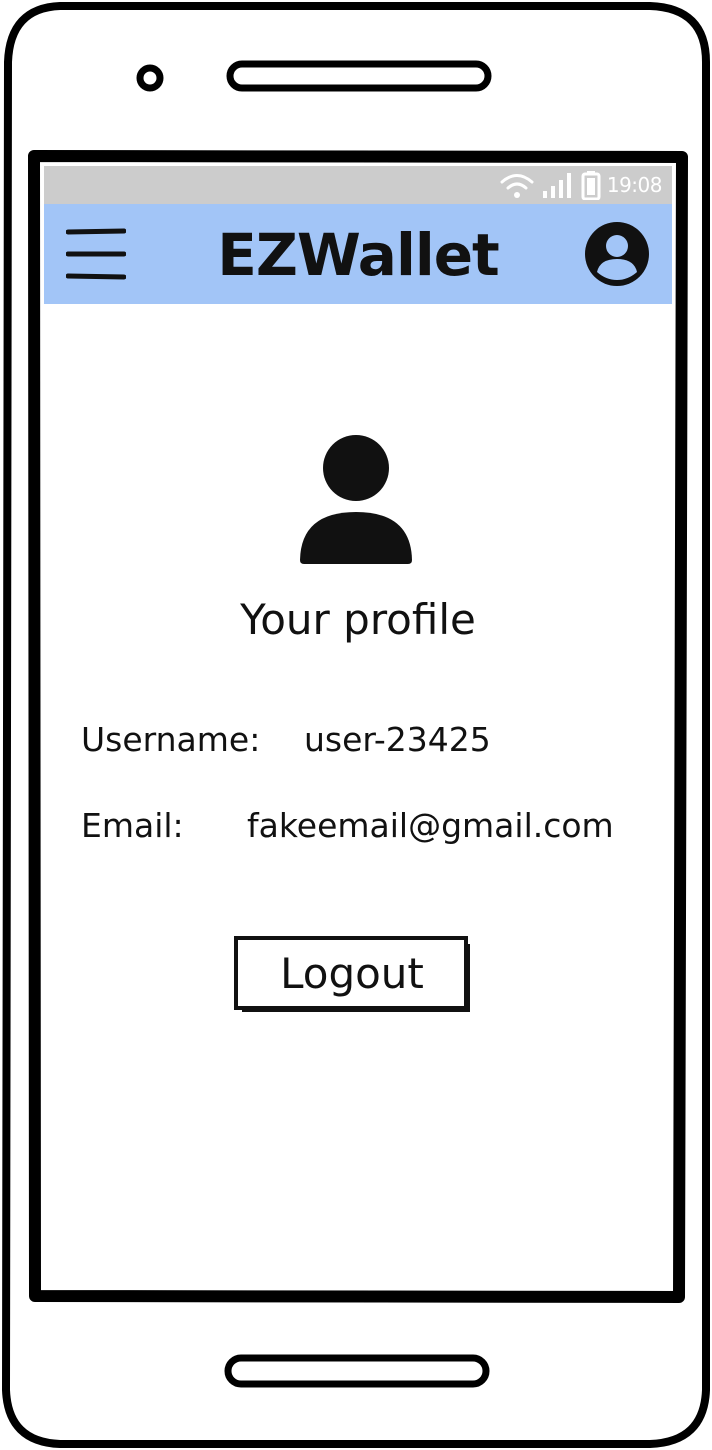  Describe the element at coordinates (132, 825) in the screenshot. I see `email-label: Email:` at that location.